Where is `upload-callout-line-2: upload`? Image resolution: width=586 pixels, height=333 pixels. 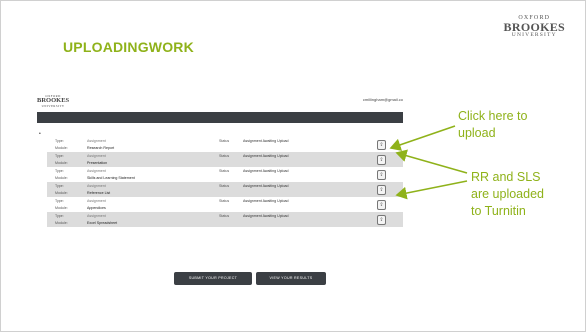
upload-callout-line-2: upload is located at coordinates (477, 133).